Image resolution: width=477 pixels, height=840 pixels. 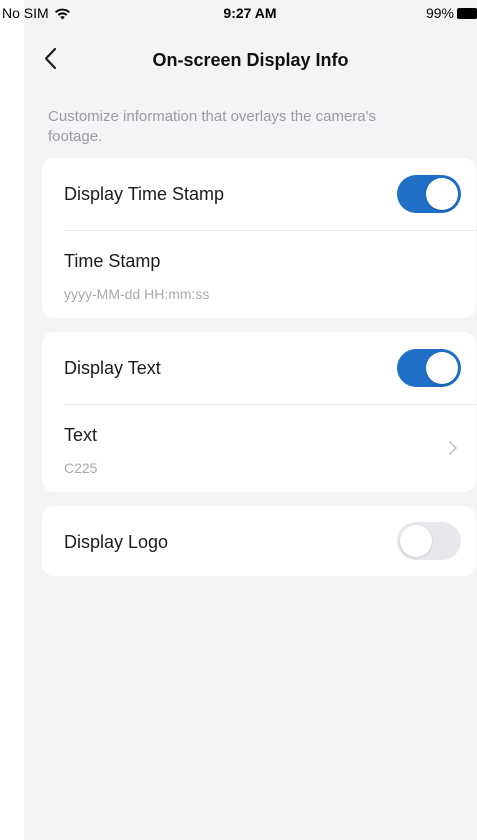 I want to click on status-bar: No SIM 9:27 AM 99%, so click(x=238, y=14).